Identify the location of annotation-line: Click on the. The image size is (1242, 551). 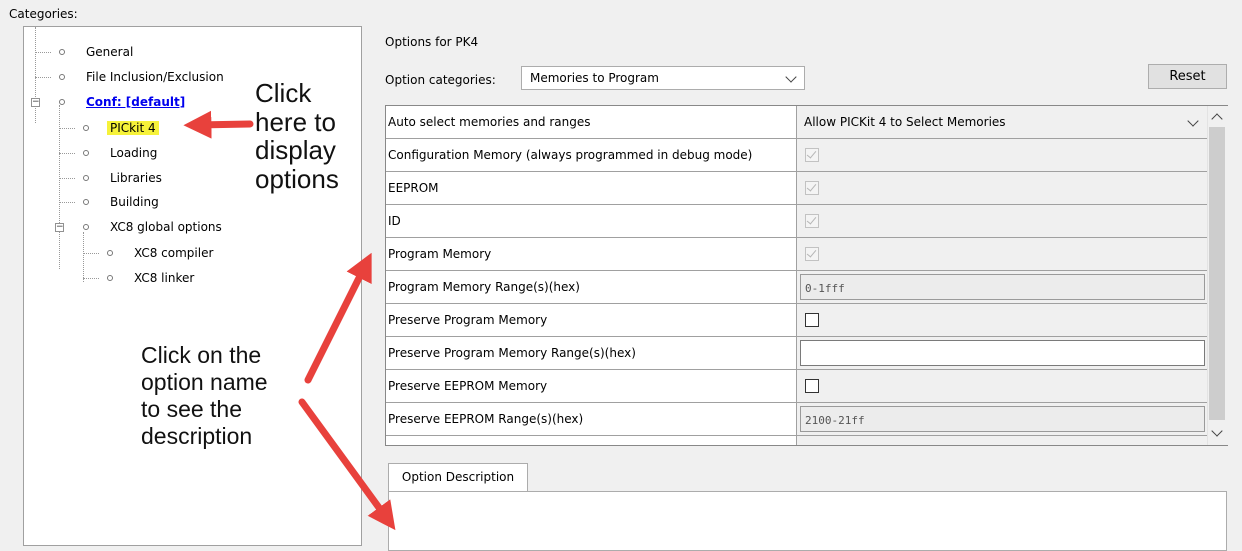
(201, 355).